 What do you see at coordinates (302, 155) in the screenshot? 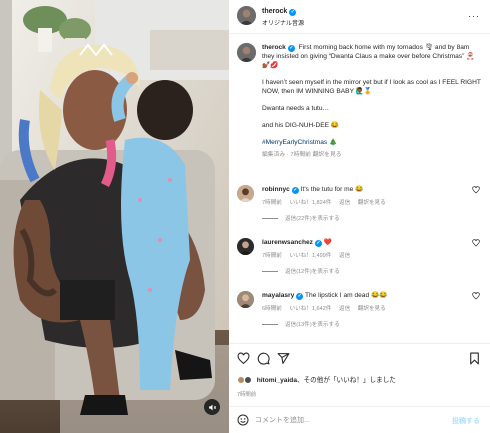
I see `caption-meta: 編集済み · 7時間前 翻訳を見る` at bounding box center [302, 155].